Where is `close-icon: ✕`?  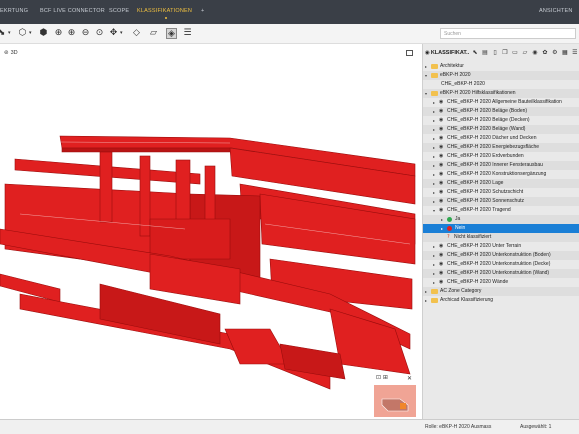
close-icon: ✕ is located at coordinates (409, 378).